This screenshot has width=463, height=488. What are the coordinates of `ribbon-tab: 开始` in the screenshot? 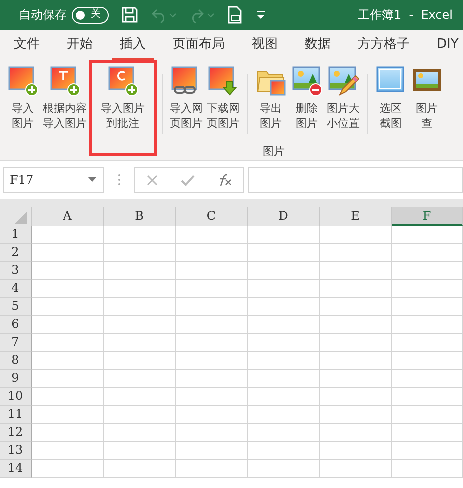 It's located at (80, 45).